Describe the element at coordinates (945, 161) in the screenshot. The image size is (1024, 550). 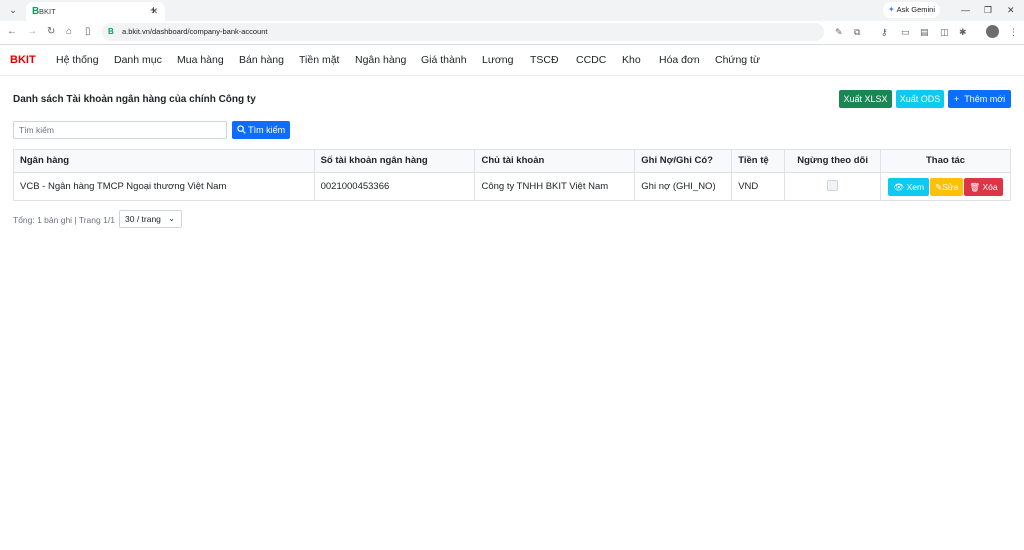
I see `col-actions: Thao tác` at that location.